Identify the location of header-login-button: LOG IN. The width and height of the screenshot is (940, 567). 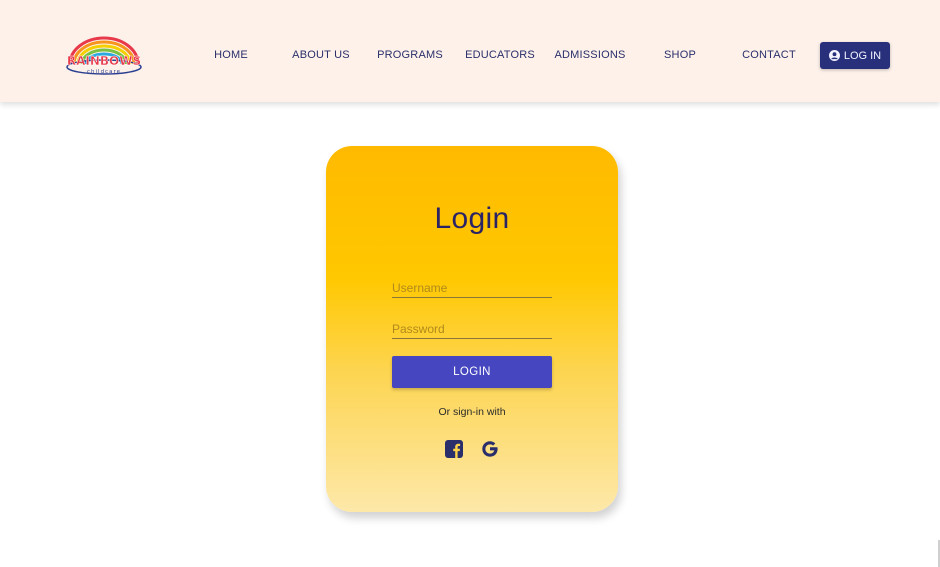
(855, 55).